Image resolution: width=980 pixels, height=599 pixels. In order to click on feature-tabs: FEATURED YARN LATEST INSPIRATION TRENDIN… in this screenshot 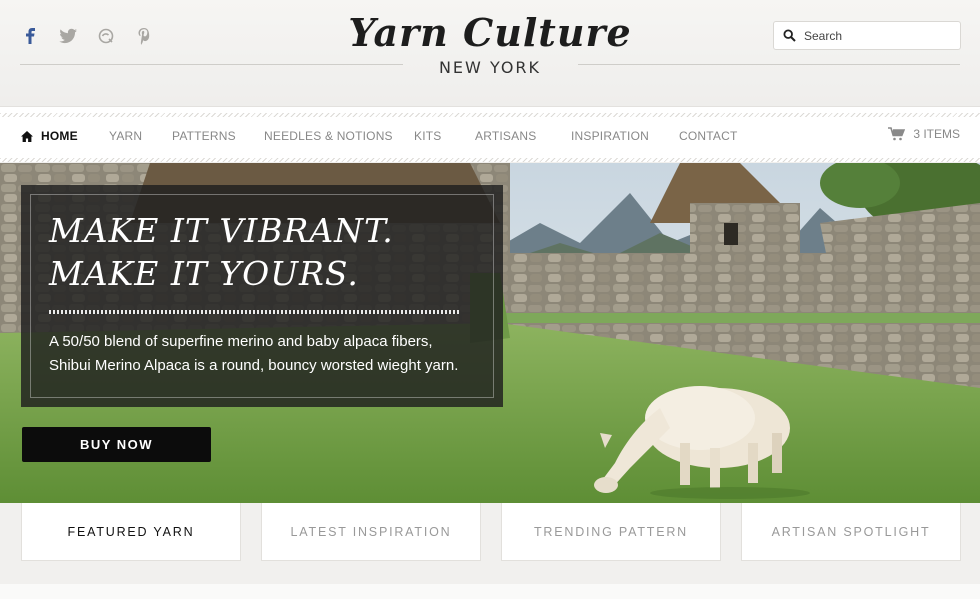, I will do `click(491, 532)`.